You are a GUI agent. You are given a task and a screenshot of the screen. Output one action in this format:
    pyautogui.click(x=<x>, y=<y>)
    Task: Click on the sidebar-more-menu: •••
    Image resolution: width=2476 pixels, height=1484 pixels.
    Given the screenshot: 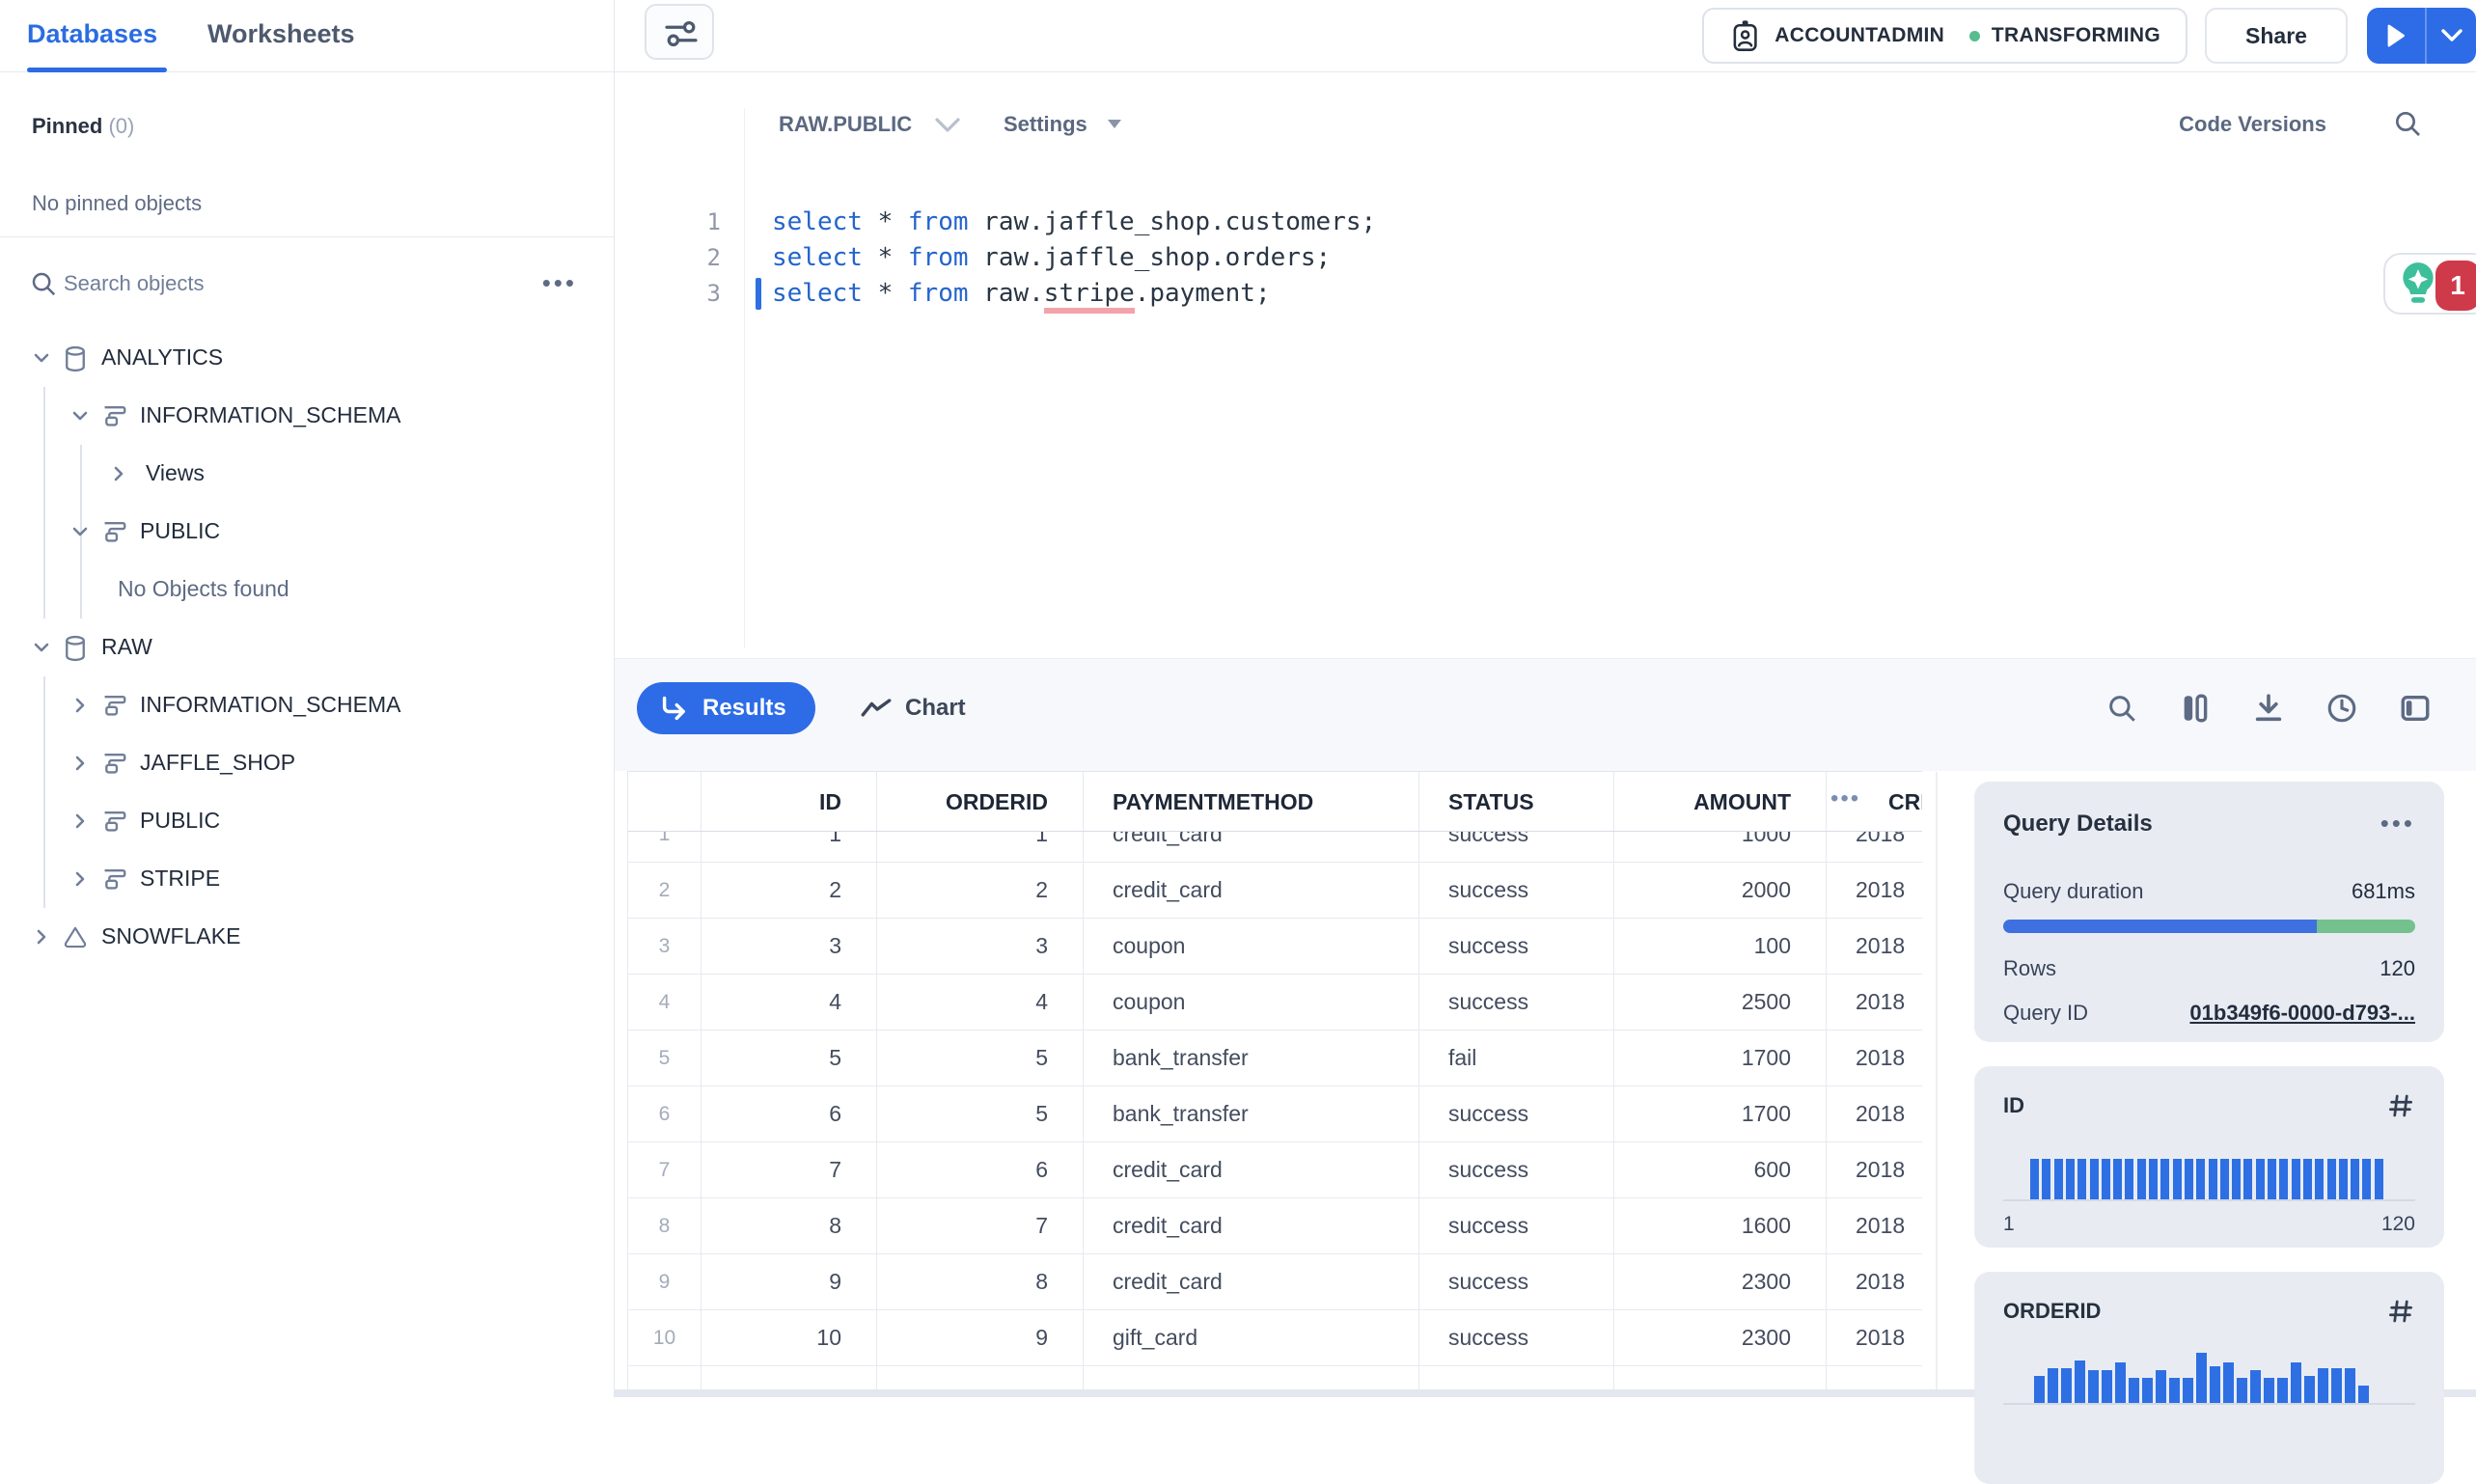 What is the action you would take?
    pyautogui.click(x=559, y=283)
    